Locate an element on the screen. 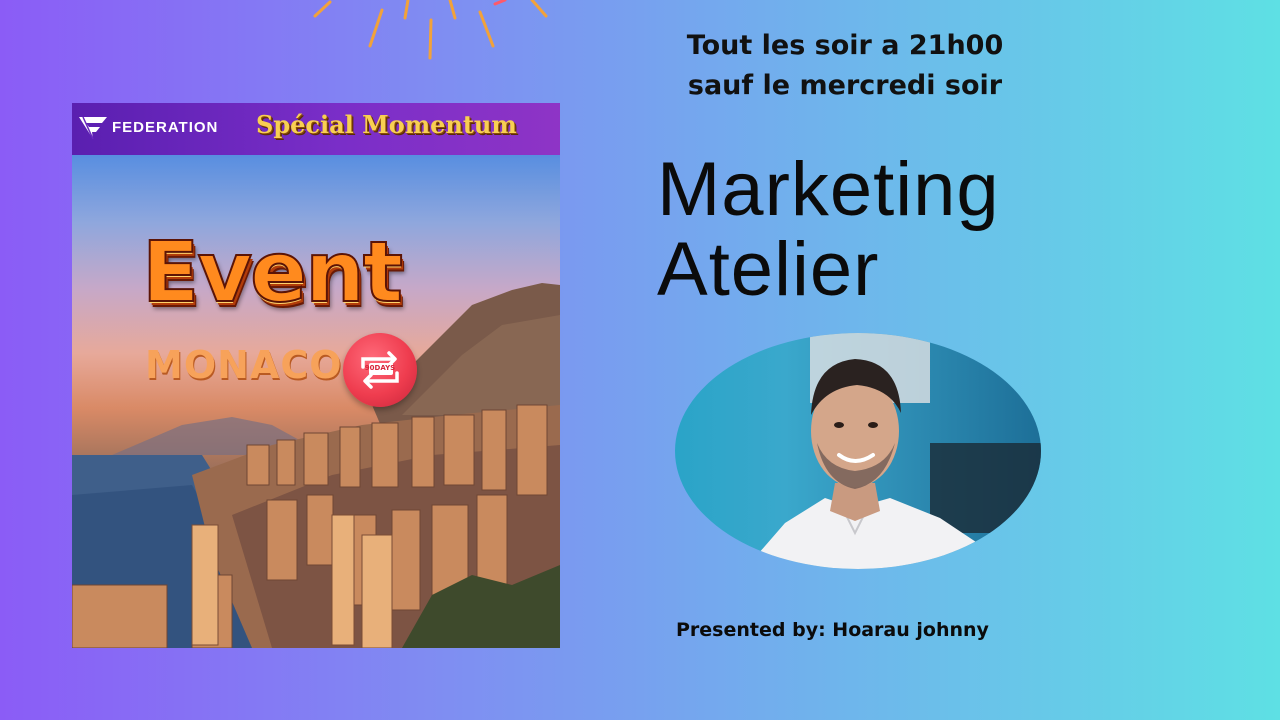 This screenshot has width=1280, height=720. firework-icon is located at coordinates (430, 30).